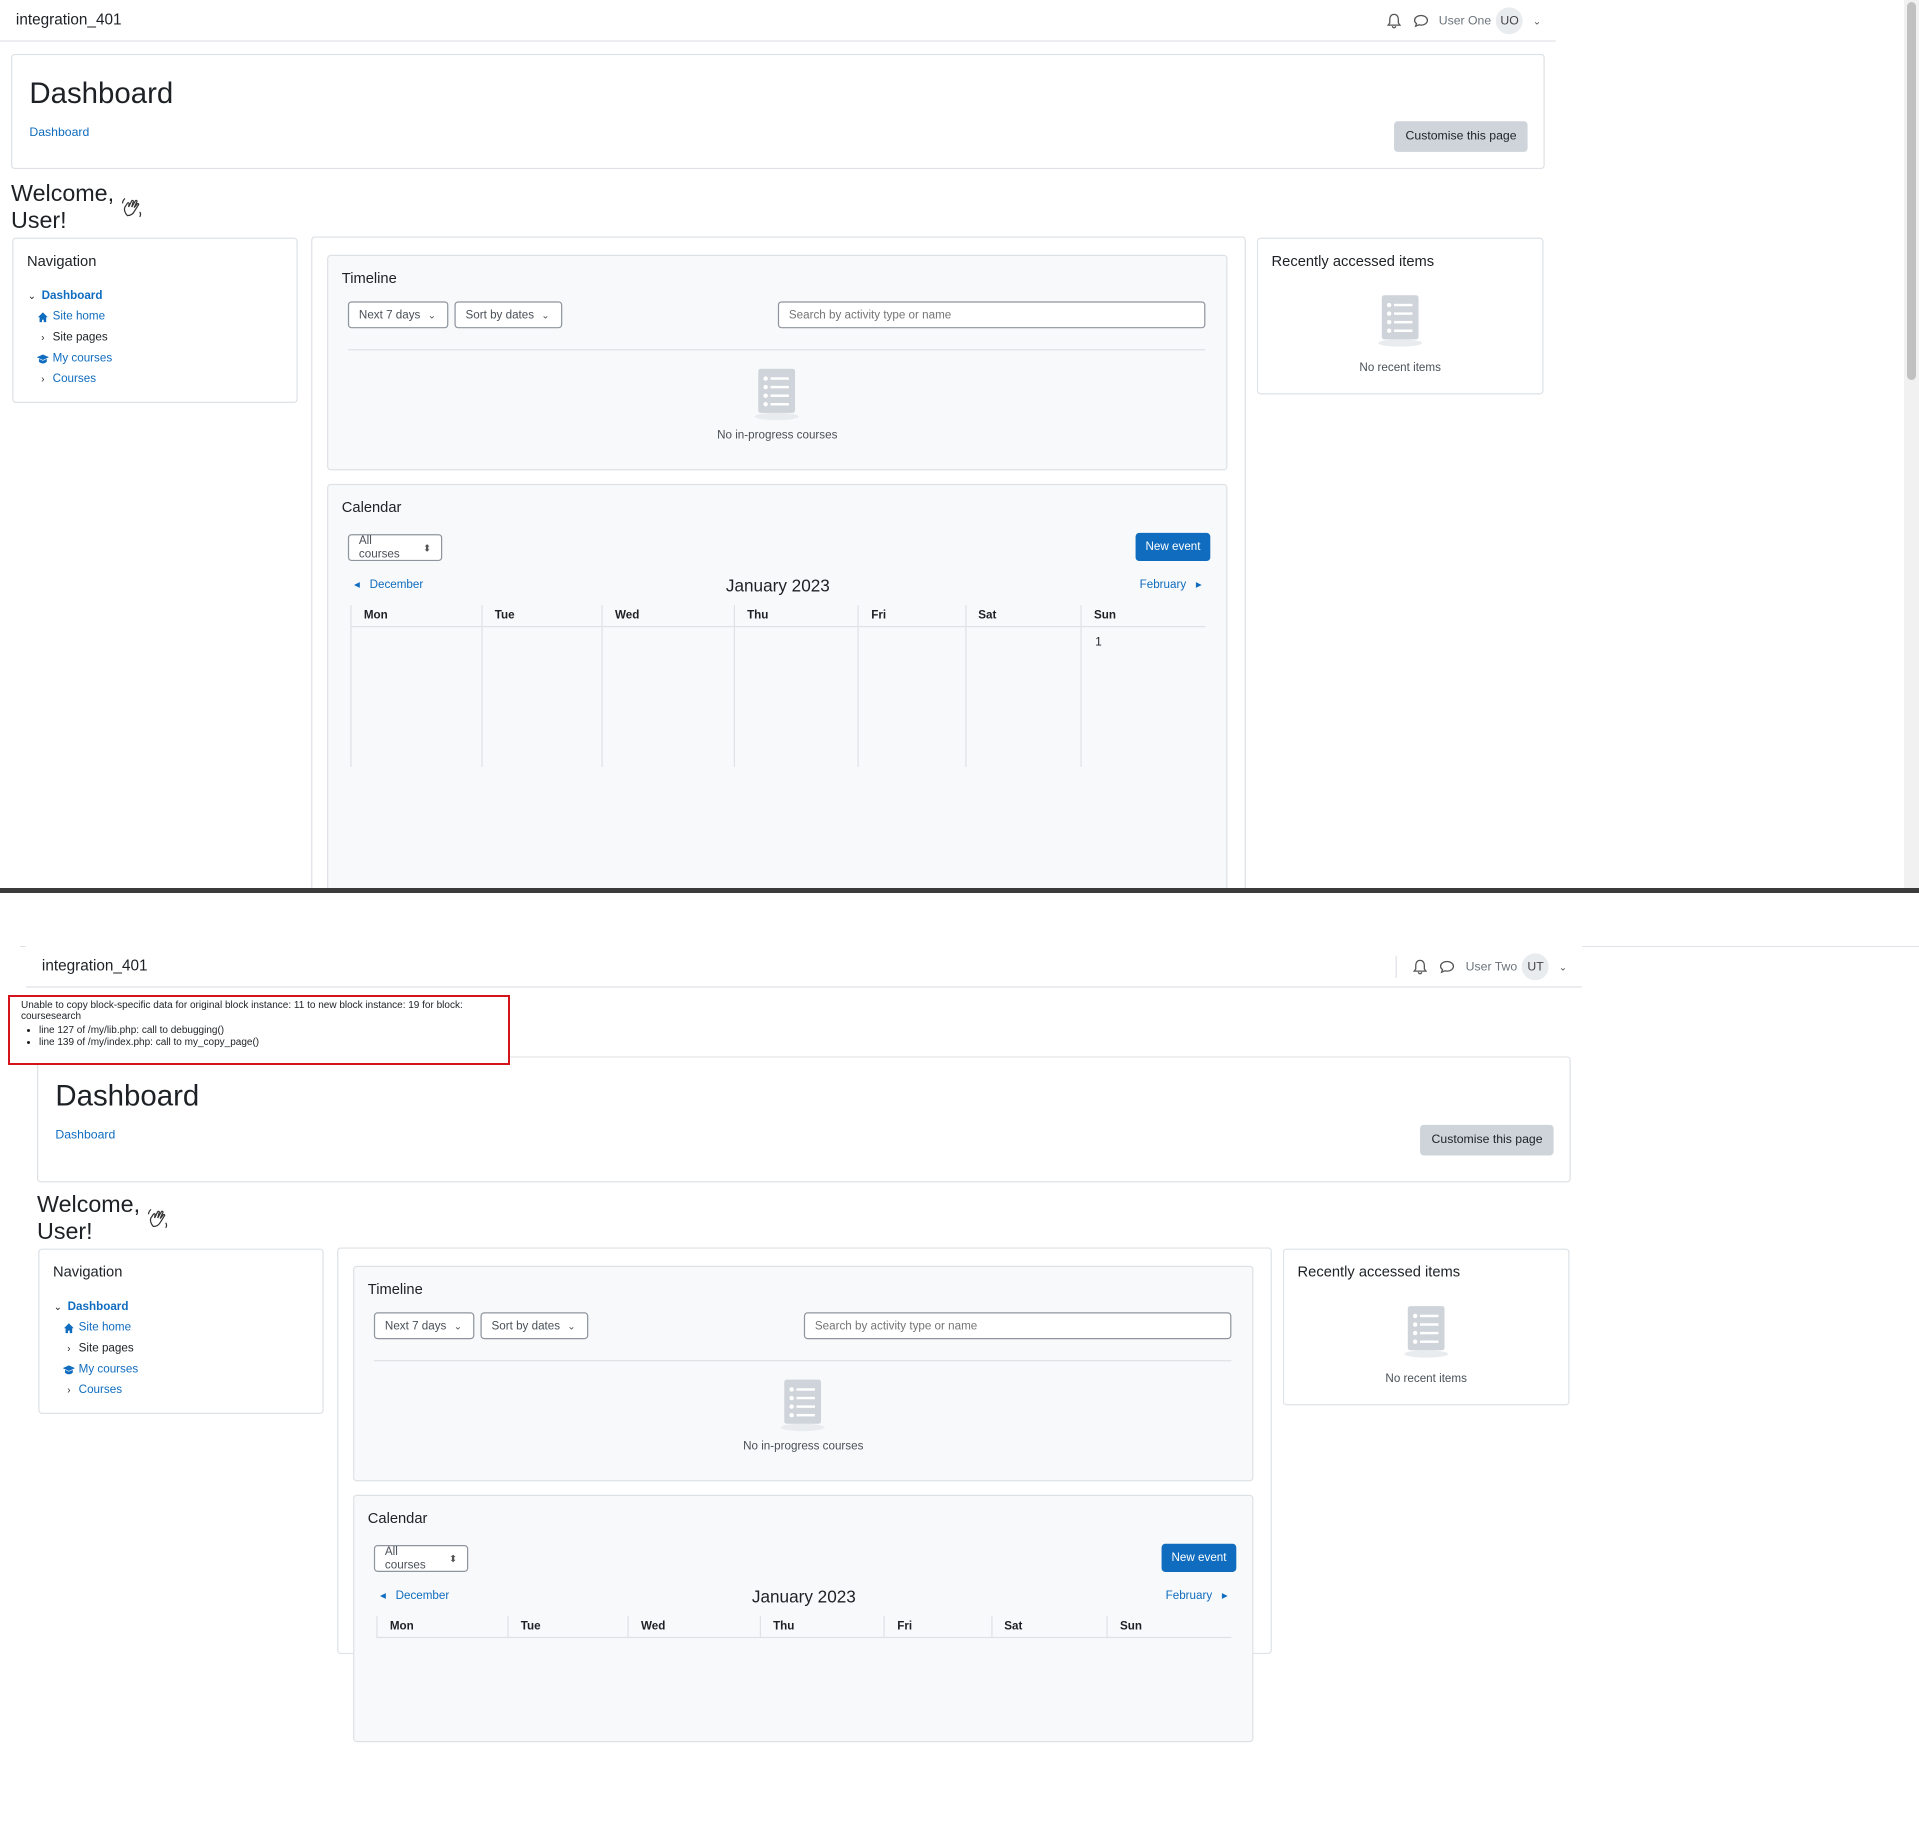  Describe the element at coordinates (63, 207) in the screenshot. I see `welcome-text: Welcome, User!` at that location.